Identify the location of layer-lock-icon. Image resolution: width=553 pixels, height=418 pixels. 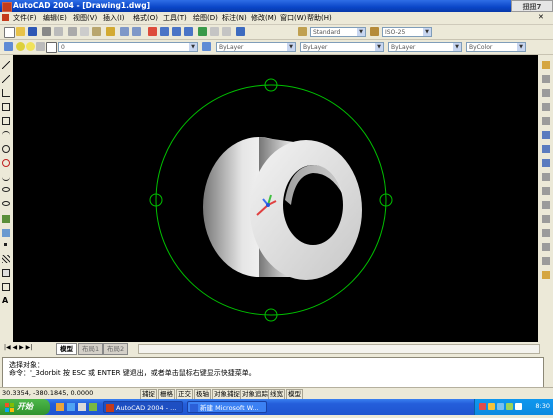
(40, 46).